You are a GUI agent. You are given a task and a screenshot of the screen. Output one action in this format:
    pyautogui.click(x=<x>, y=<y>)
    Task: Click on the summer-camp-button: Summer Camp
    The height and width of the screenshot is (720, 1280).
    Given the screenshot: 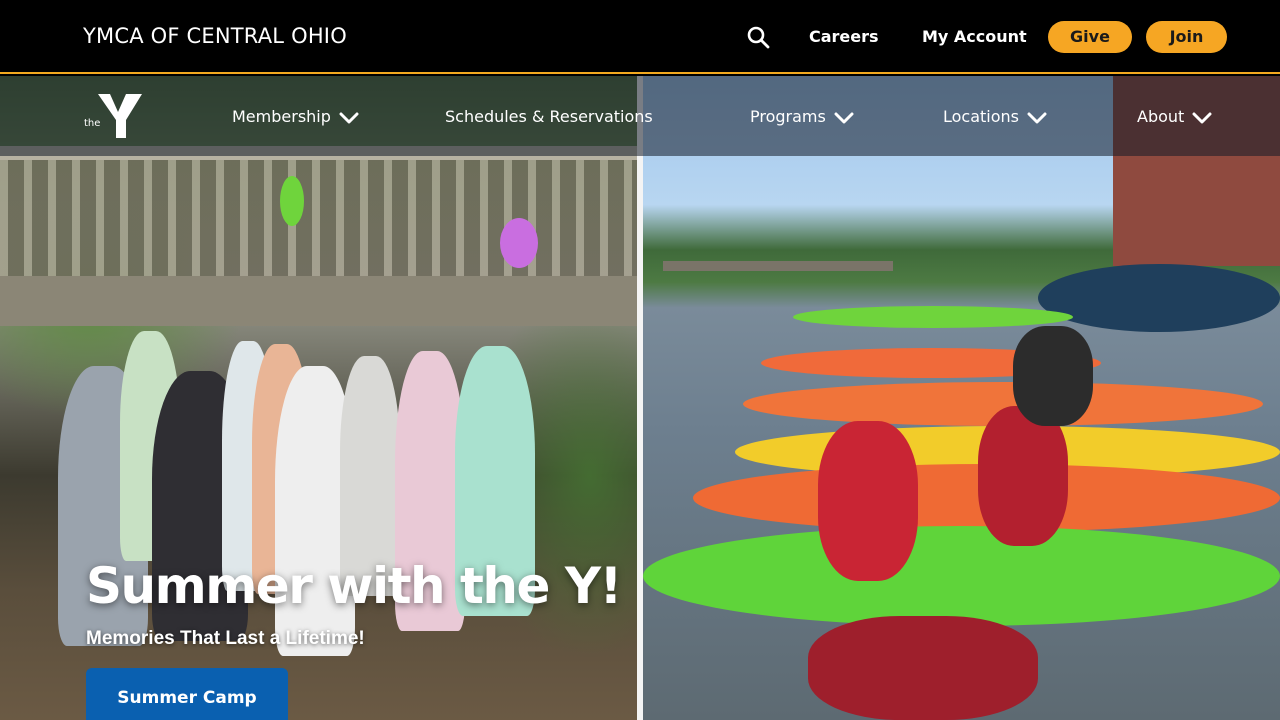 What is the action you would take?
    pyautogui.click(x=187, y=694)
    